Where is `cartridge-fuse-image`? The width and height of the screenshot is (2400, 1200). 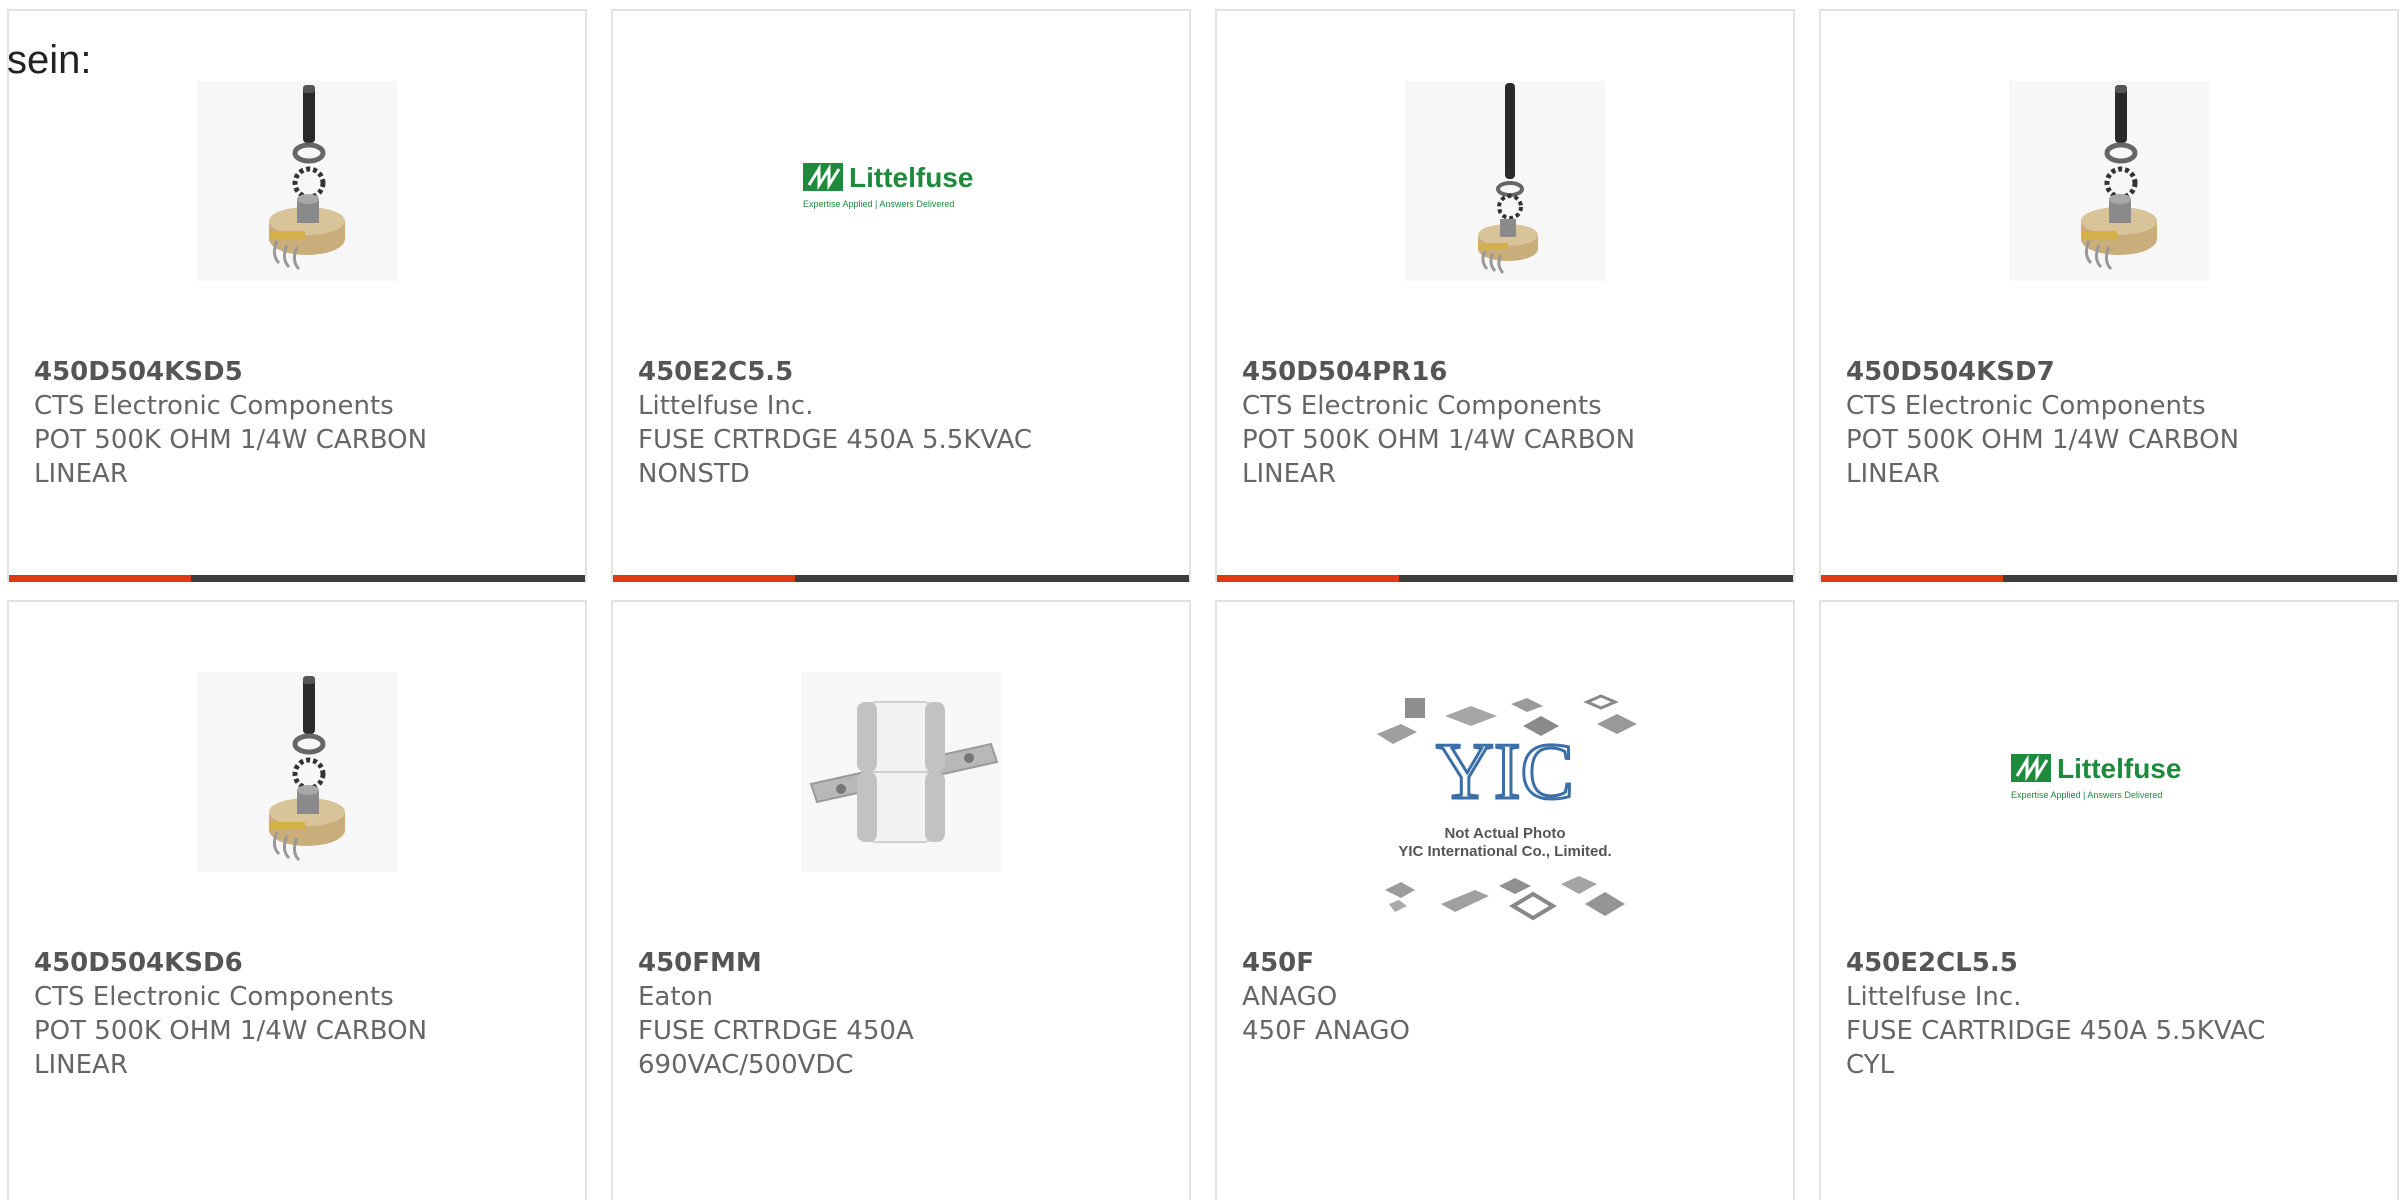
cartridge-fuse-image is located at coordinates (901, 772).